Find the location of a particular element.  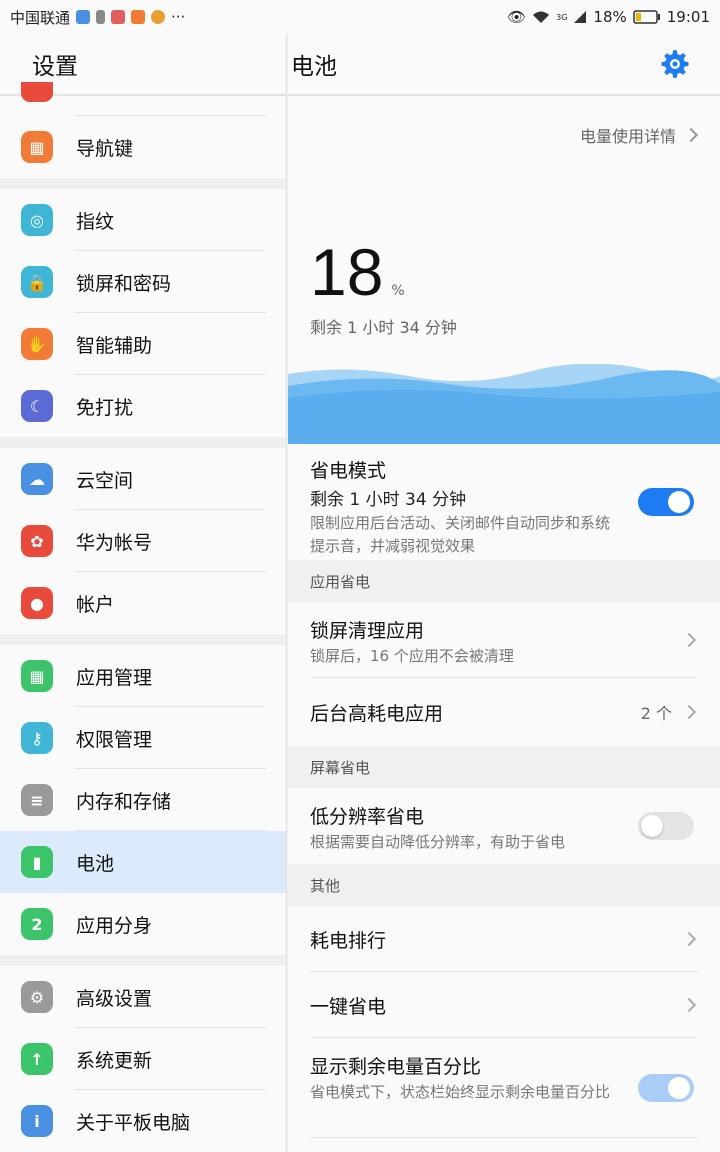

status-bar: 中国联通 ··· 👁 3G 18% 19:01 is located at coordinates (360, 17).